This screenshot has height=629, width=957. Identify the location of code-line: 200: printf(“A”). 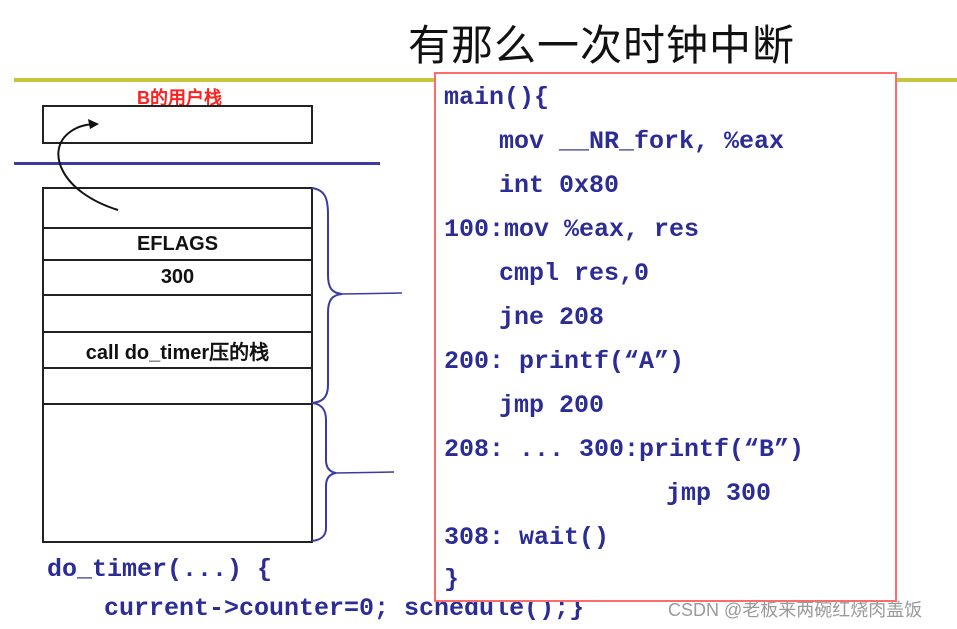
(564, 361).